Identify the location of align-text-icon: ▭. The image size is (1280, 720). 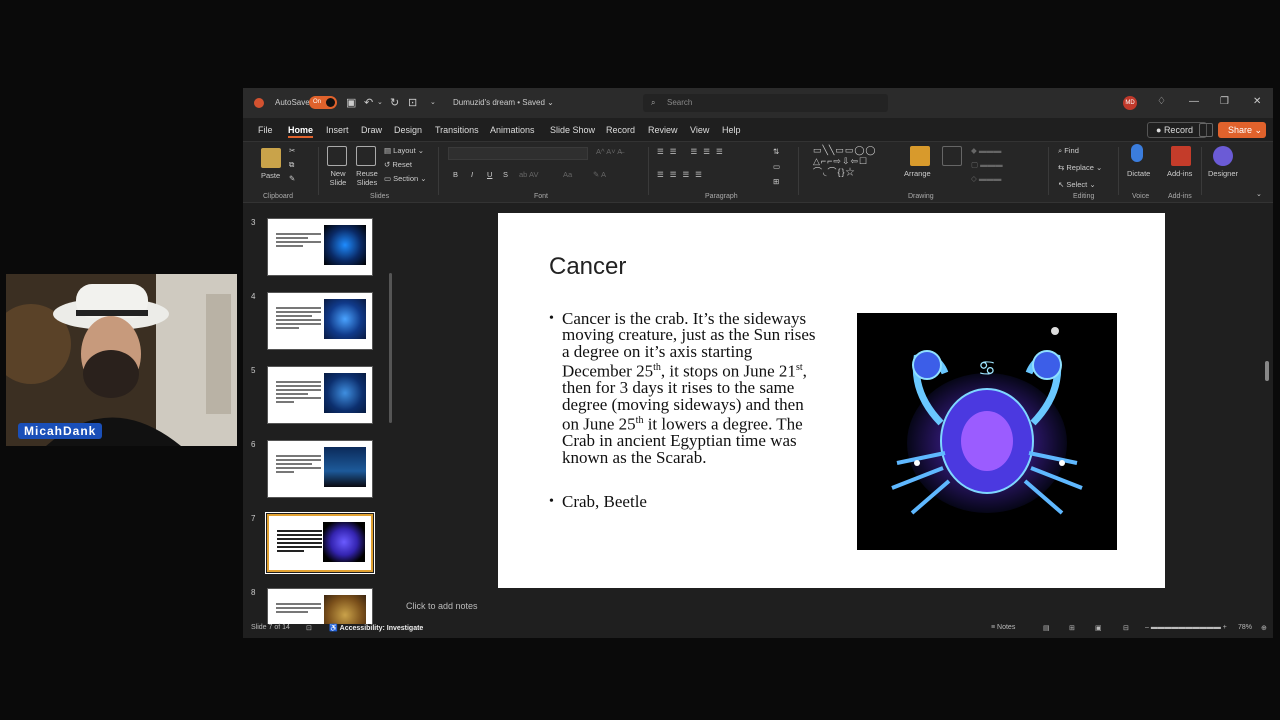
(776, 166).